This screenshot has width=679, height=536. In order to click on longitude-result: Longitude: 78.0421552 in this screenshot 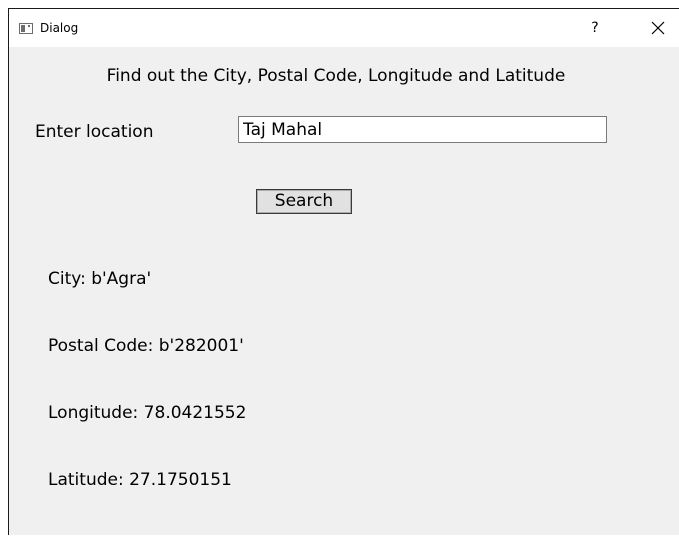, I will do `click(147, 413)`.